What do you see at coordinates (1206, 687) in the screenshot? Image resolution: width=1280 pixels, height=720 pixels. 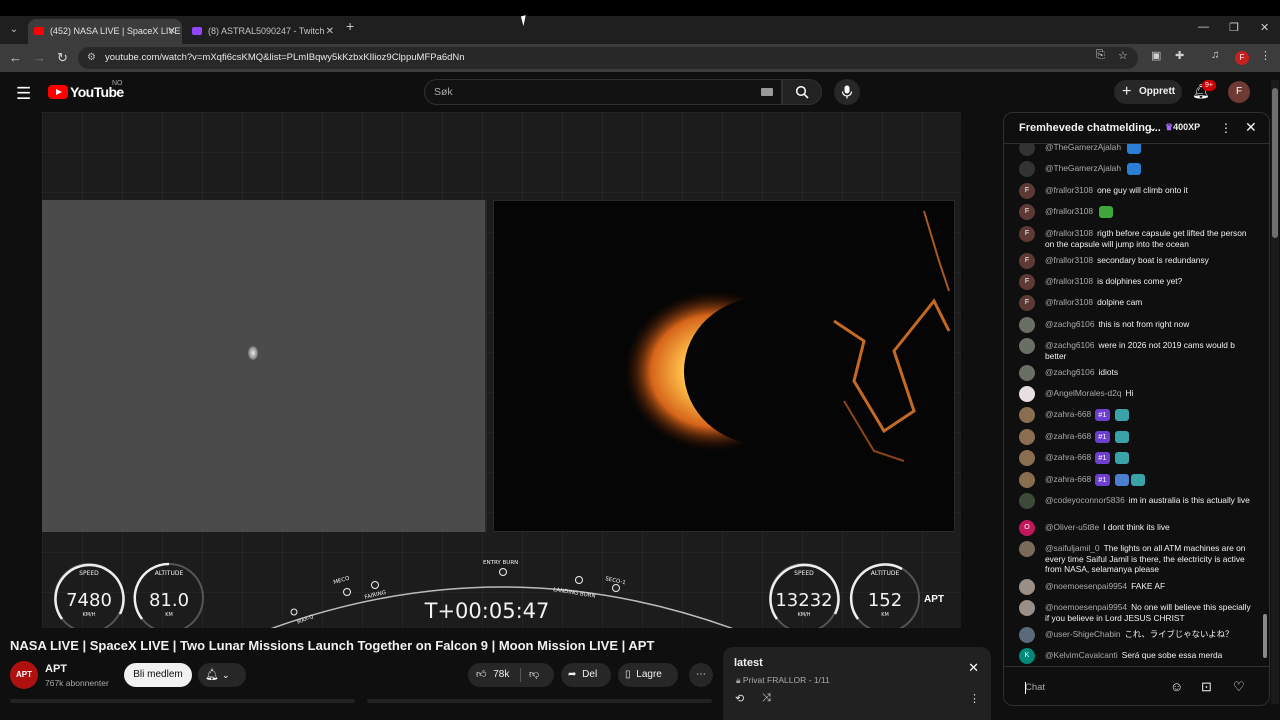 I see `super-chat-icon: ⊡` at bounding box center [1206, 687].